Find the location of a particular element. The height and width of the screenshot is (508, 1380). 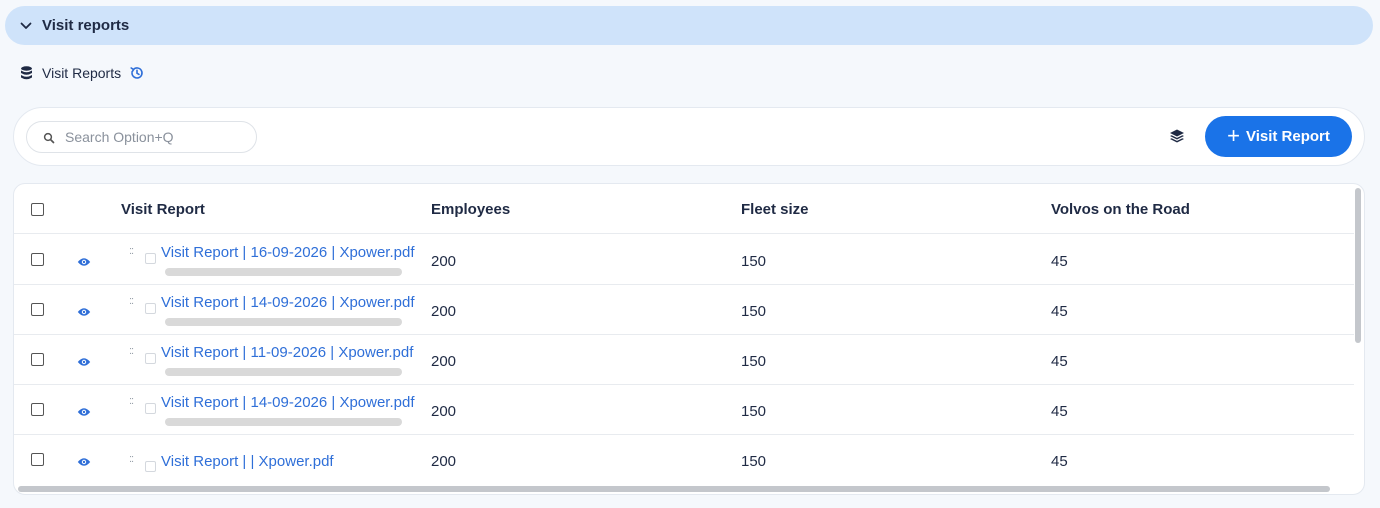

subheader: Visit Reports is located at coordinates (82, 73).